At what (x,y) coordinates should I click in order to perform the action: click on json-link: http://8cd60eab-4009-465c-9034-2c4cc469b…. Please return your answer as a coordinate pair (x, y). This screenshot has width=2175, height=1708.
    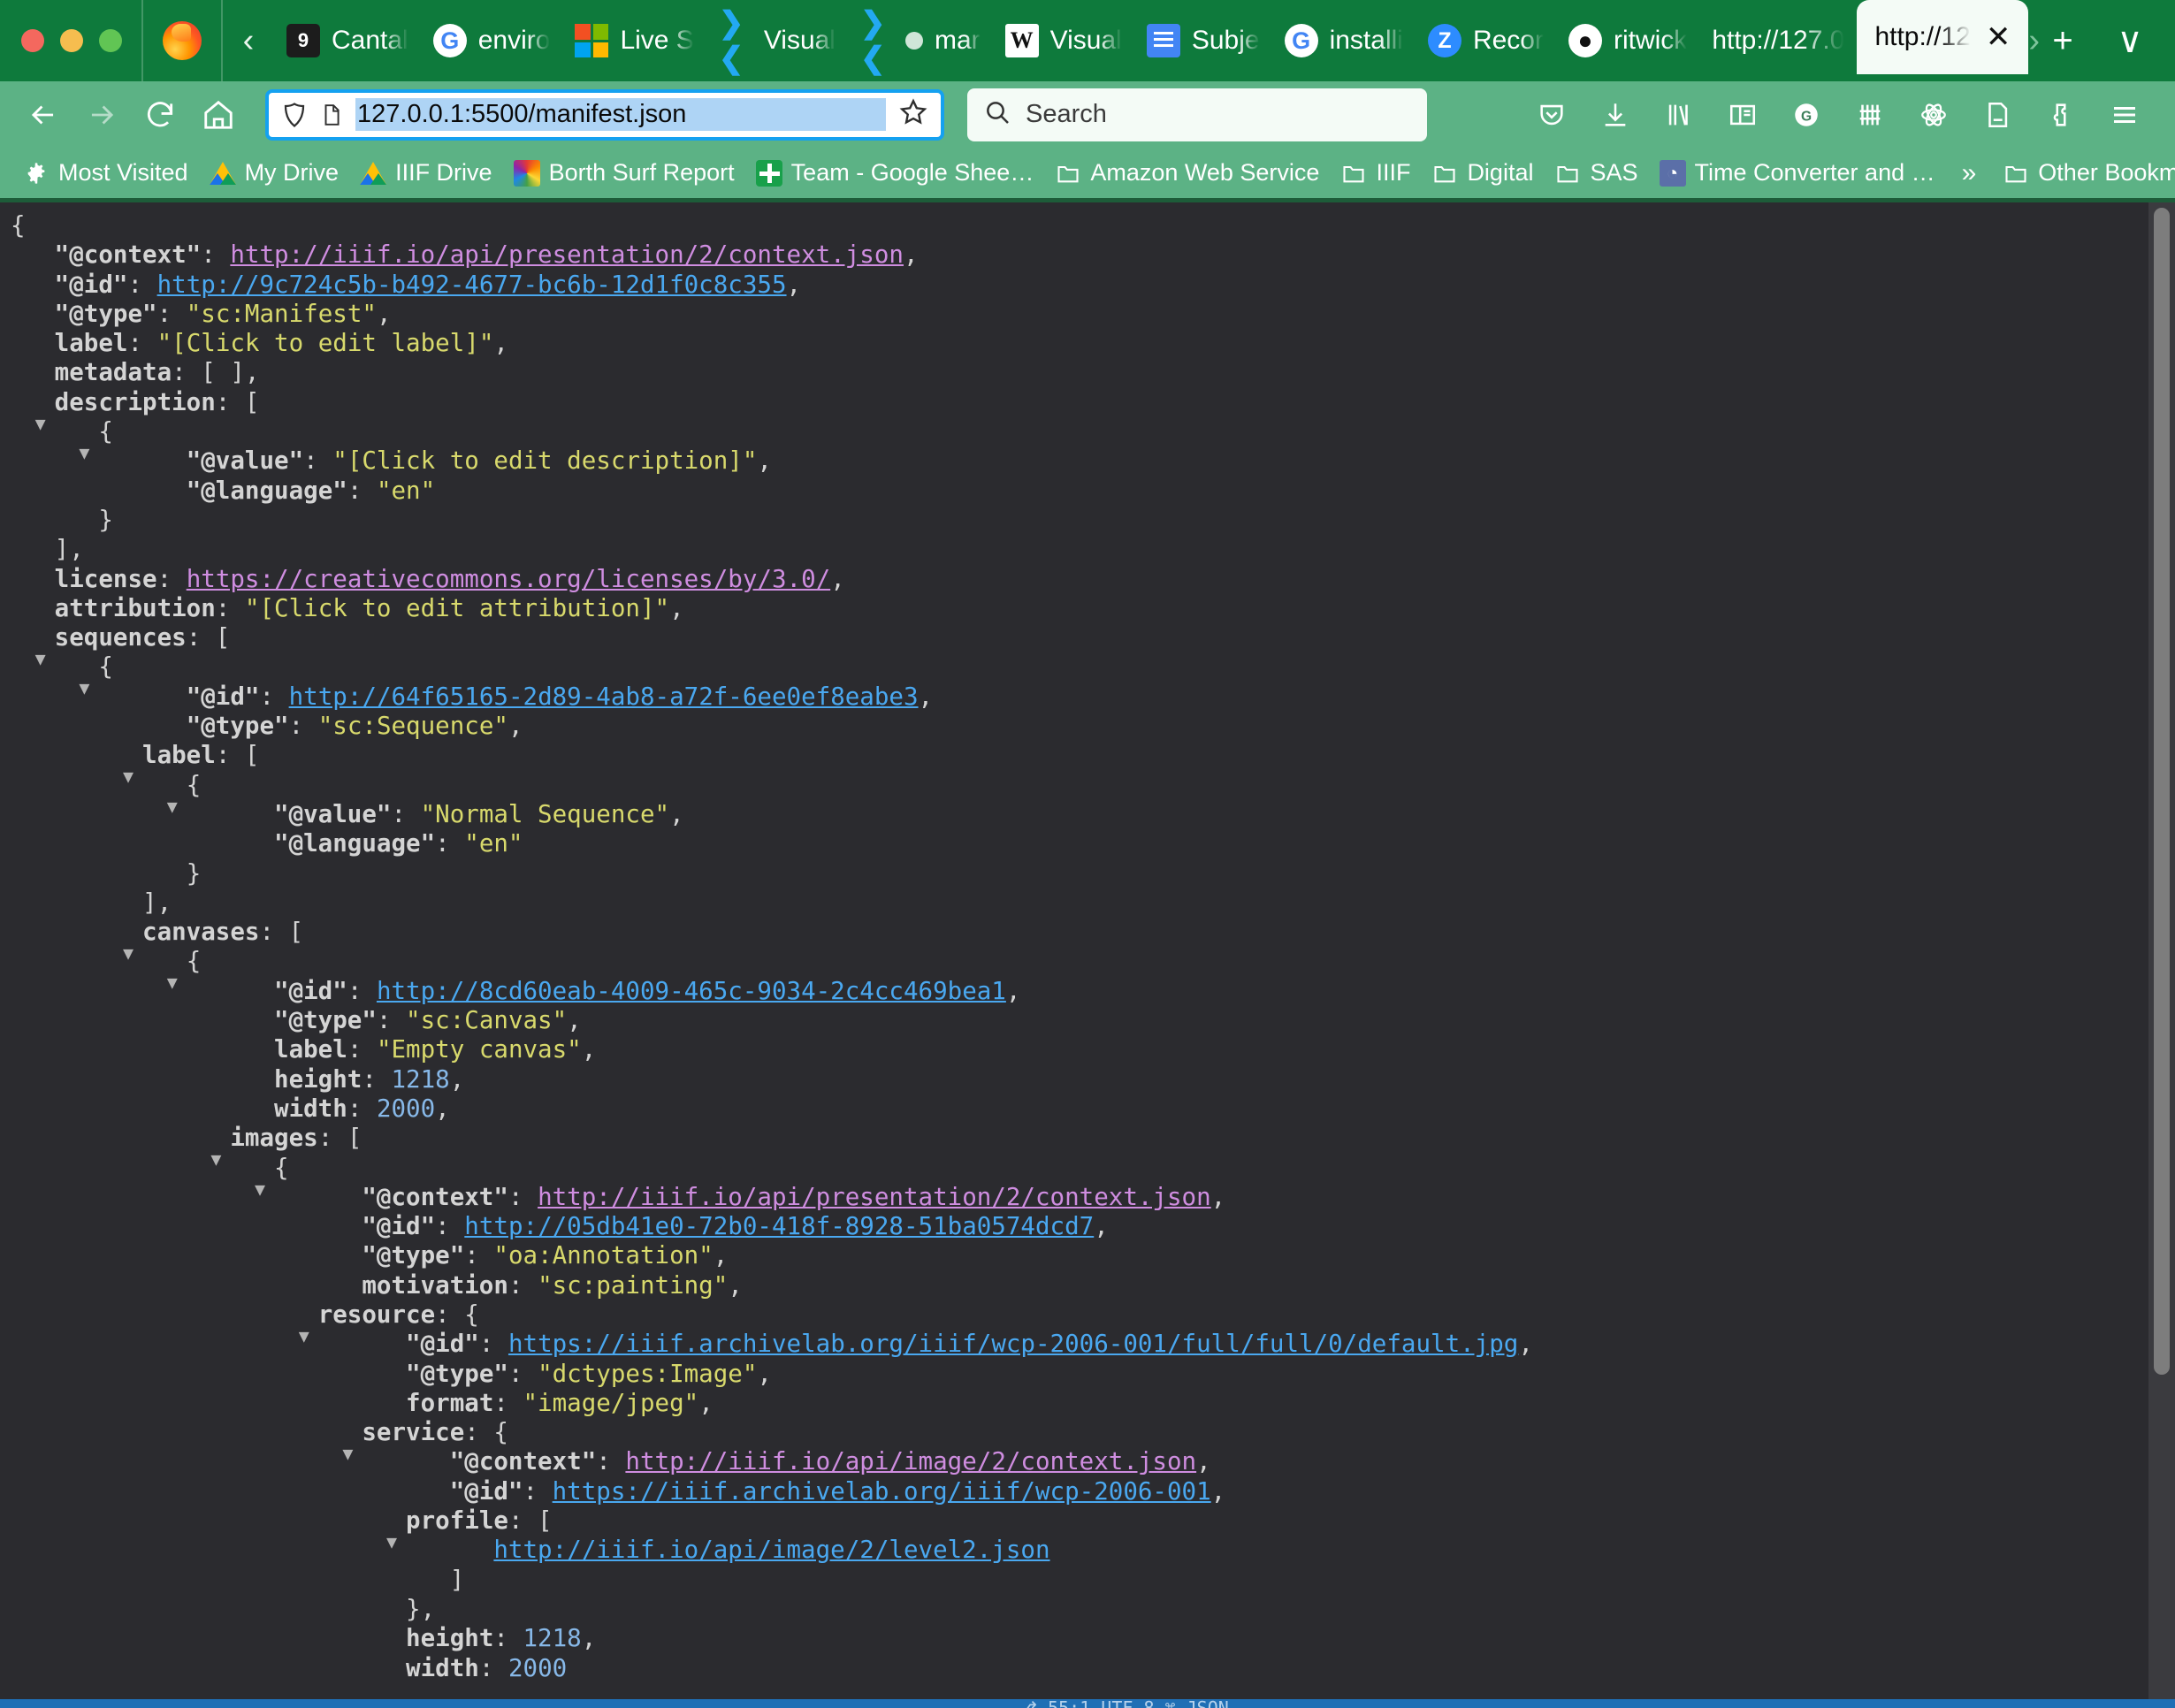
    Looking at the image, I should click on (691, 991).